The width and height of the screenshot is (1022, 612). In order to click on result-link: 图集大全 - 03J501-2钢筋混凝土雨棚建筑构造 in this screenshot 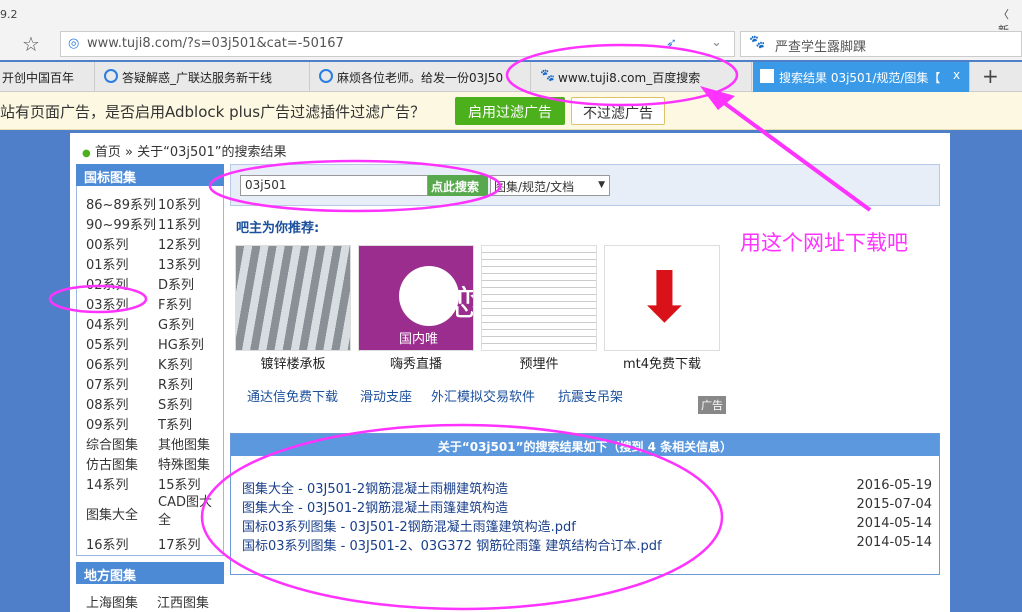, I will do `click(375, 489)`.